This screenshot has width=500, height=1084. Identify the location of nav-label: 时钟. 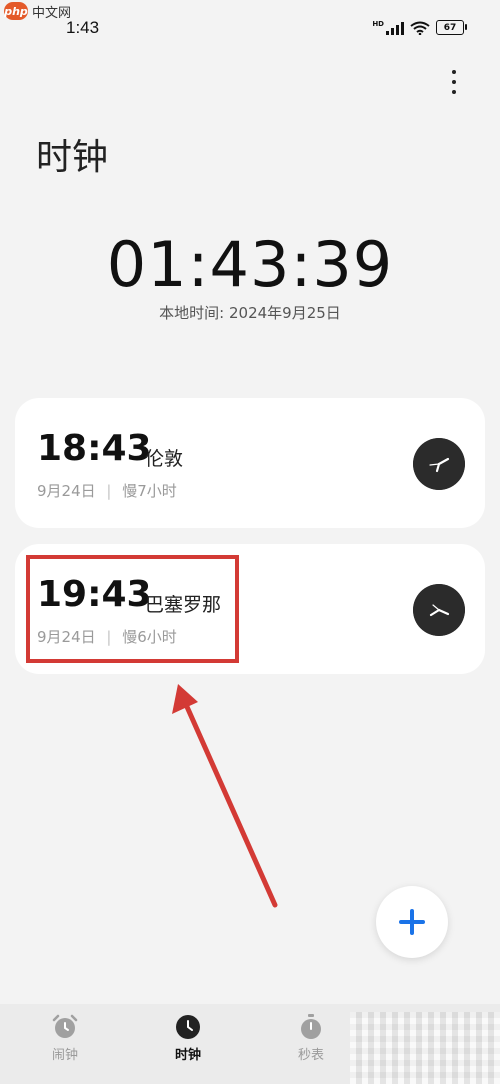
(187, 1055).